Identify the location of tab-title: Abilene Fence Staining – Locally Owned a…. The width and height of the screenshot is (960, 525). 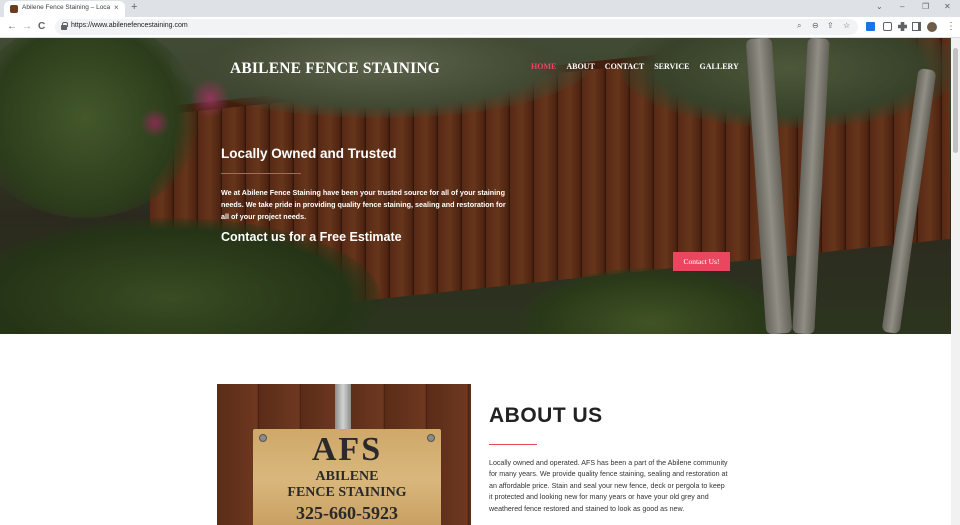
(66, 7).